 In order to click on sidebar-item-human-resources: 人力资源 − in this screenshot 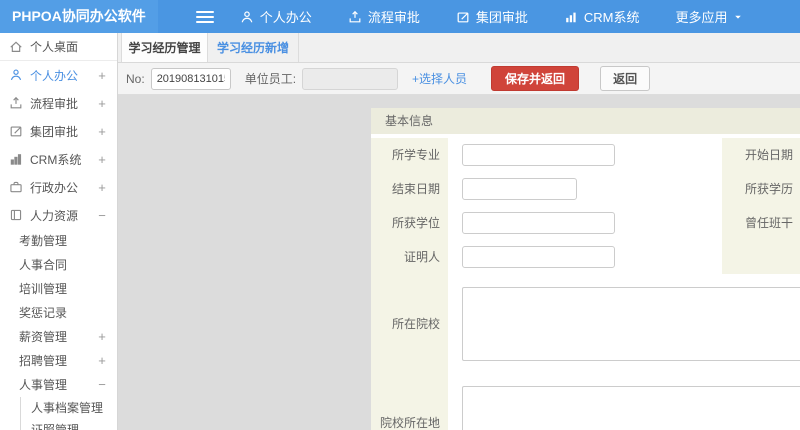, I will do `click(58, 215)`.